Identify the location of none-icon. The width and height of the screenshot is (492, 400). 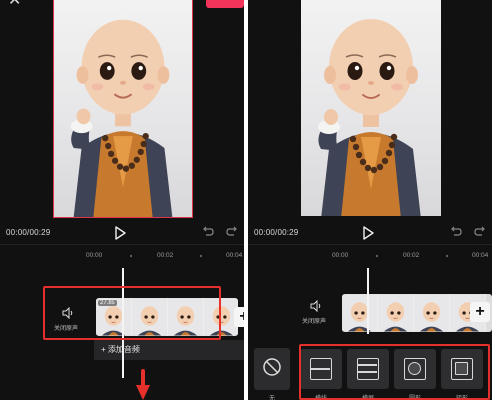
(272, 367).